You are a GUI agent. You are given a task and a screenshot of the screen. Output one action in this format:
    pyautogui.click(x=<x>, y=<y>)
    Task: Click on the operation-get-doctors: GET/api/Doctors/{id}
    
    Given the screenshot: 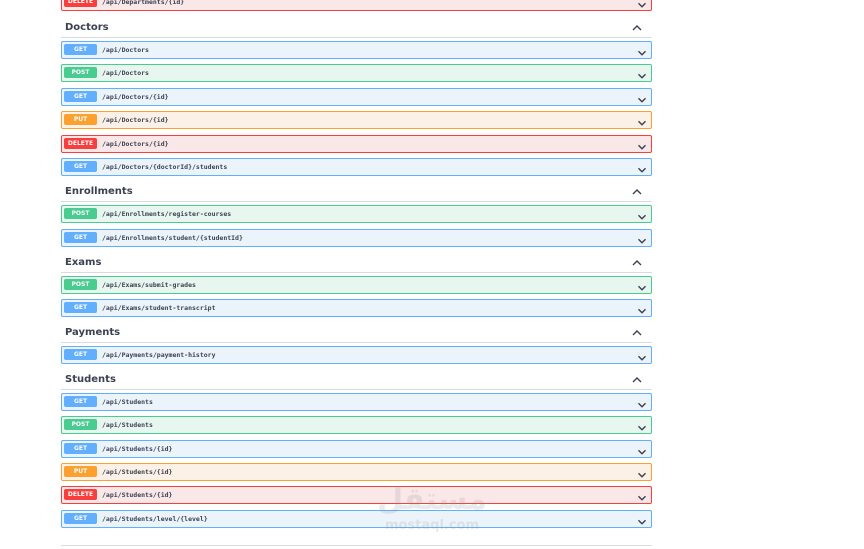 What is the action you would take?
    pyautogui.click(x=356, y=97)
    